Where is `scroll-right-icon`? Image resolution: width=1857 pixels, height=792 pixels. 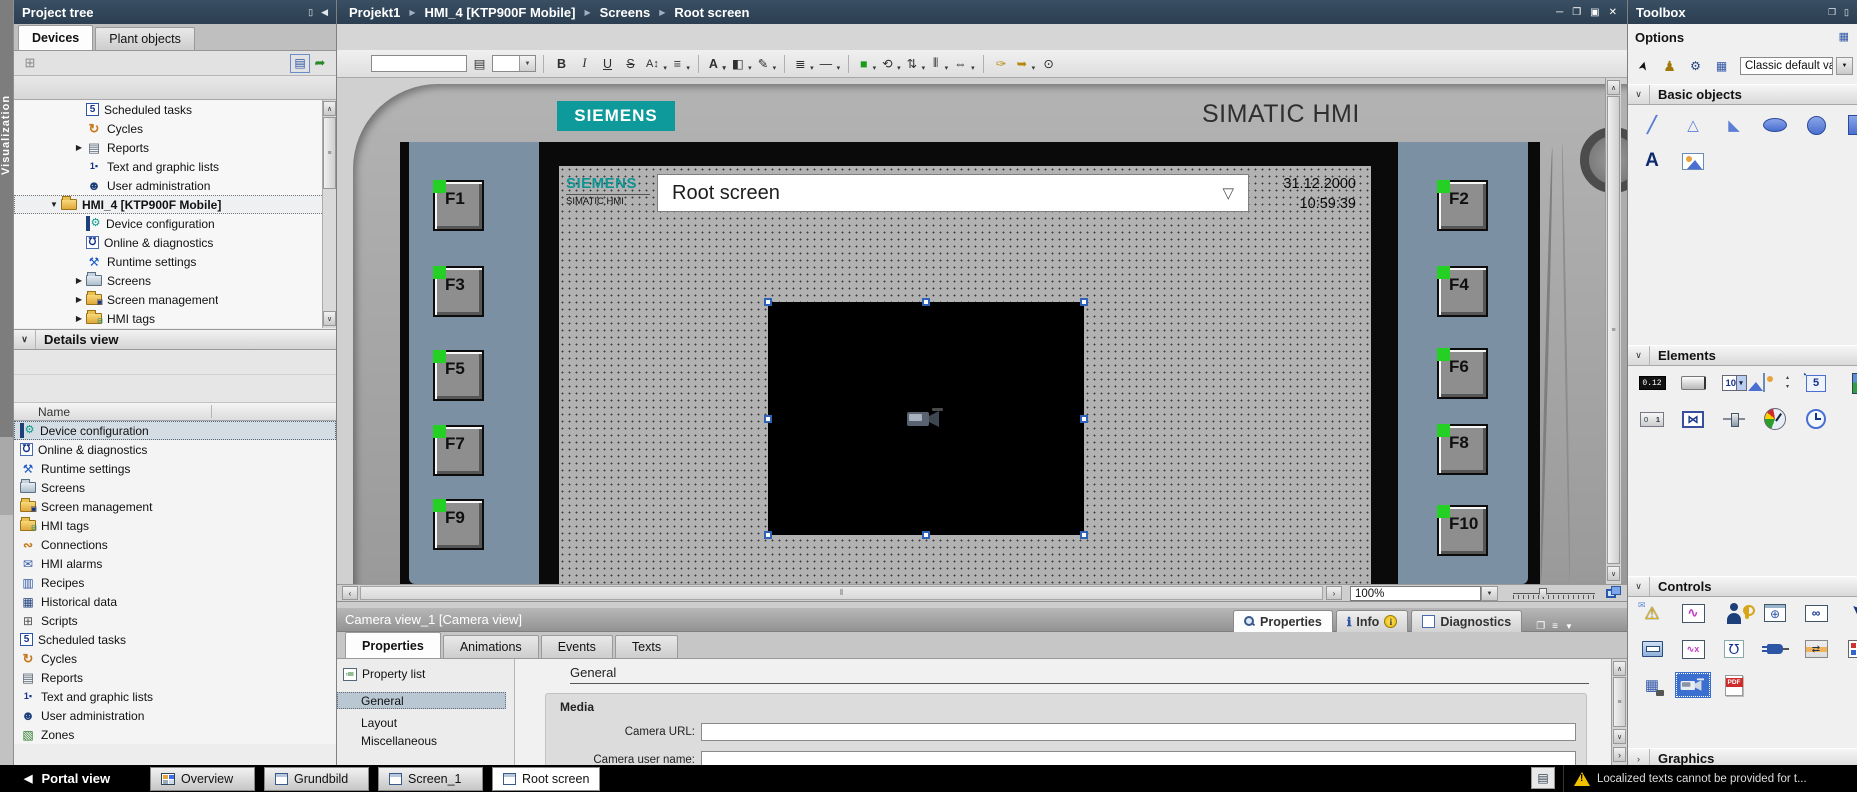
scroll-right-icon is located at coordinates (1334, 593).